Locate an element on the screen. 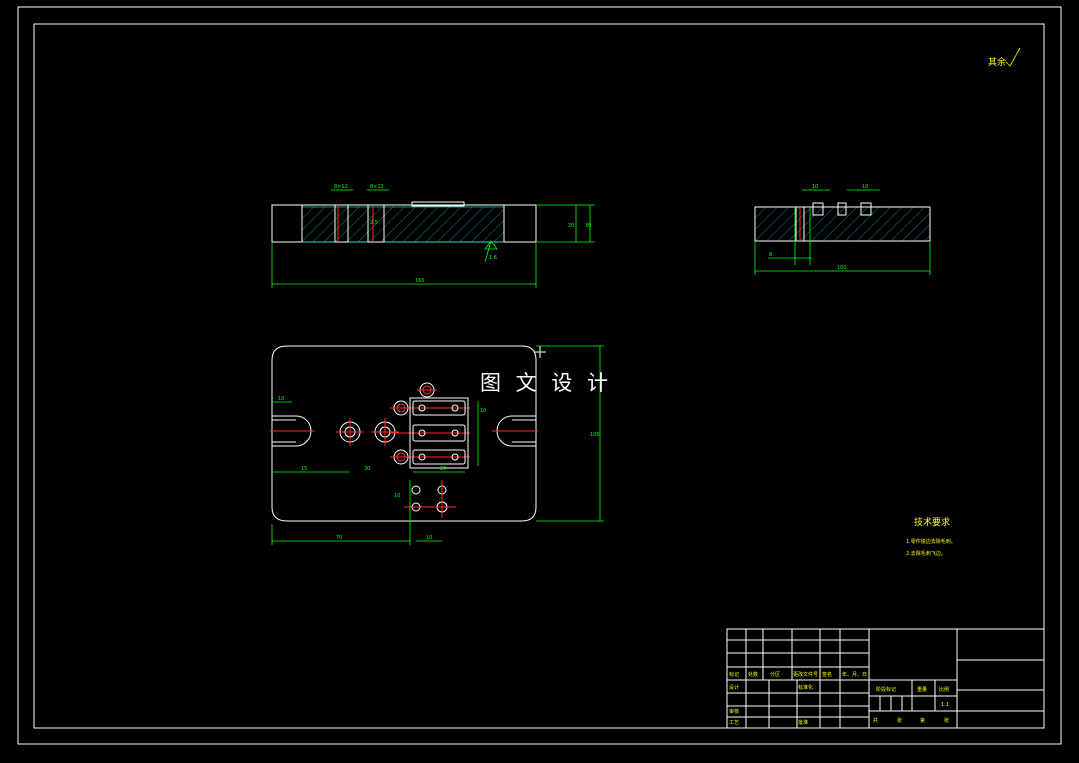 Image resolution: width=1079 pixels, height=763 pixels. tb-sheet-4: 张 is located at coordinates (946, 720).